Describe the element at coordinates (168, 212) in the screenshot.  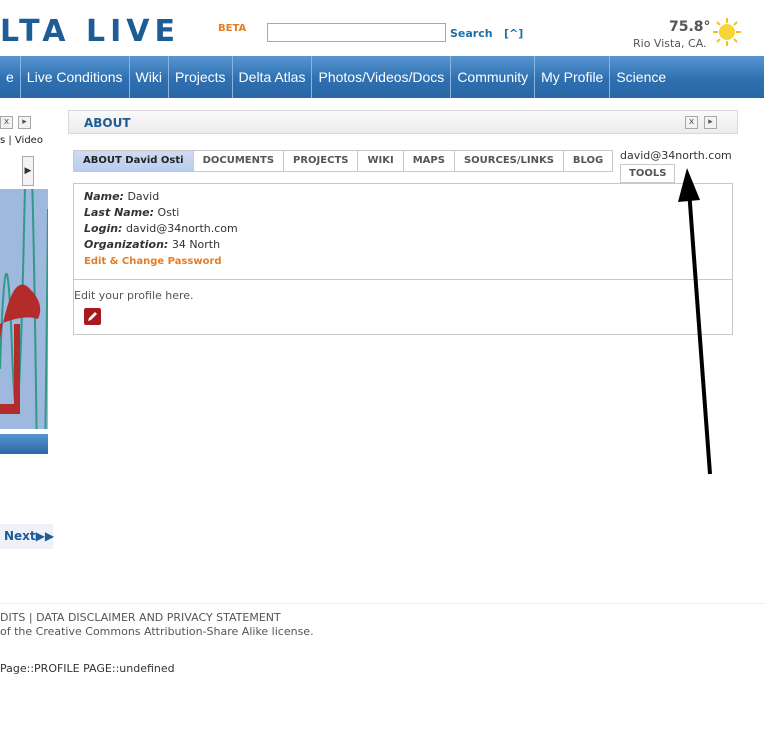
I see `last-name-value: Osti` at that location.